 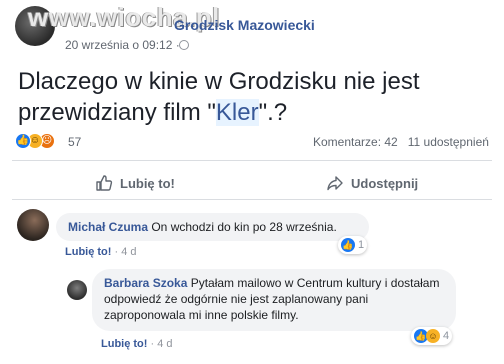 What do you see at coordinates (242, 227) in the screenshot?
I see `comment-text: On wchodzi do kin po 28 września.` at bounding box center [242, 227].